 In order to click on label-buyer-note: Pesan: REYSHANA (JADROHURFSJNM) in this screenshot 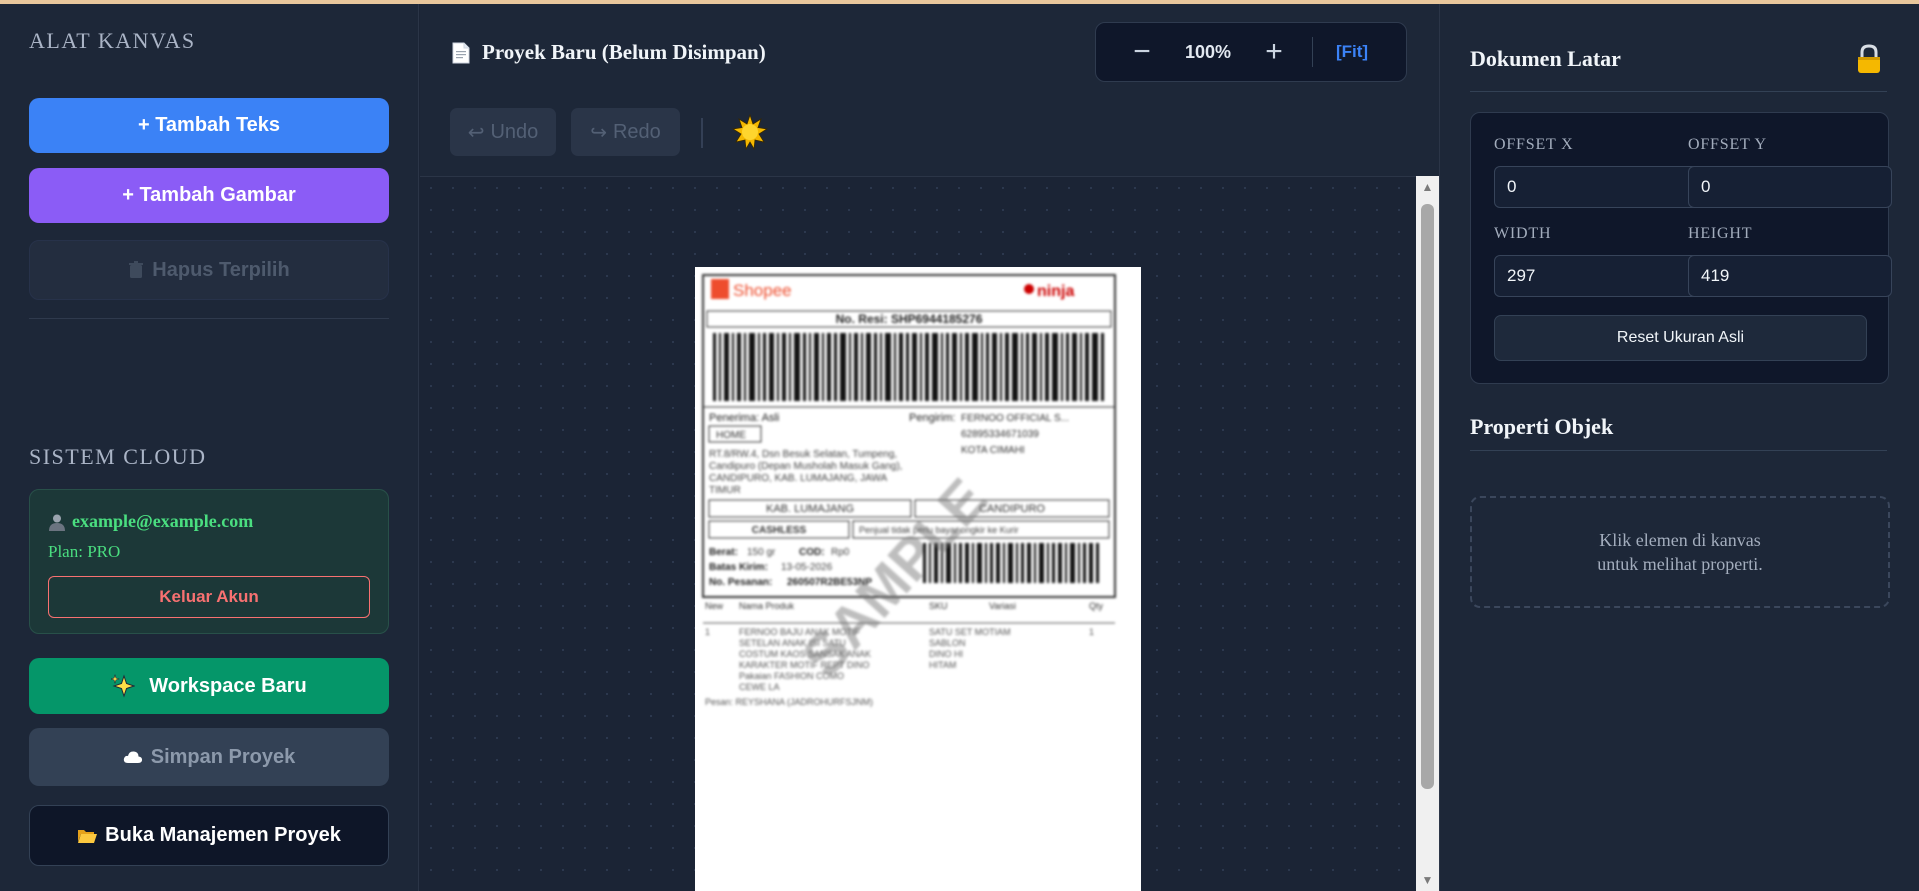, I will do `click(789, 702)`.